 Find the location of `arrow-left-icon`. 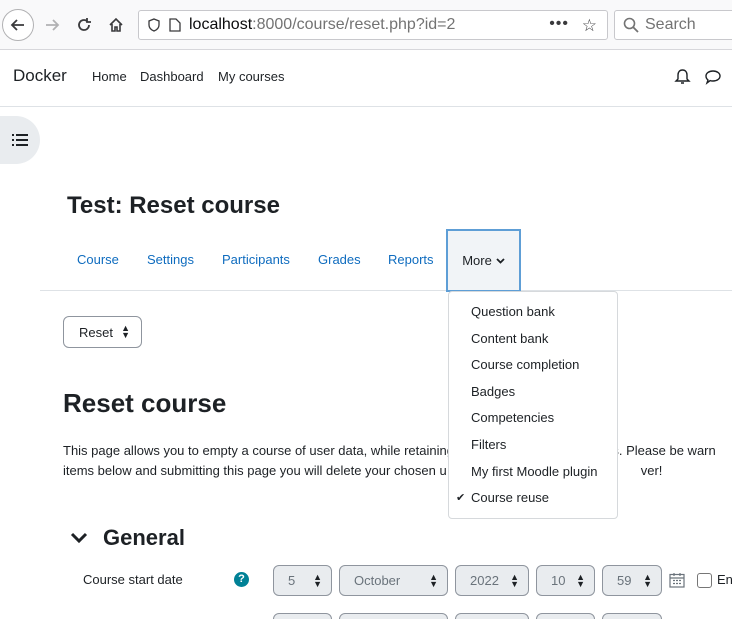

arrow-left-icon is located at coordinates (17, 25).